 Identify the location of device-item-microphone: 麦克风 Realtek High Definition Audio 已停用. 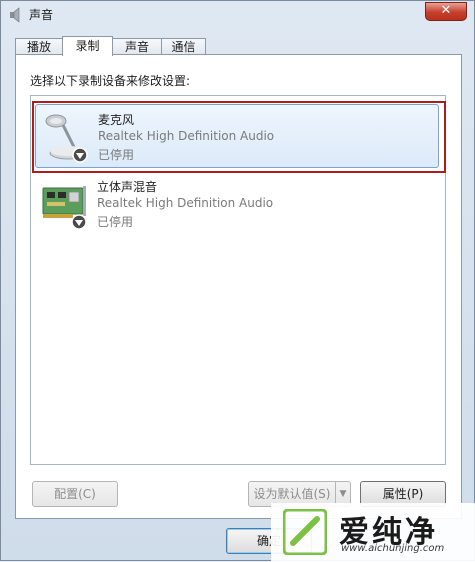
(239, 137).